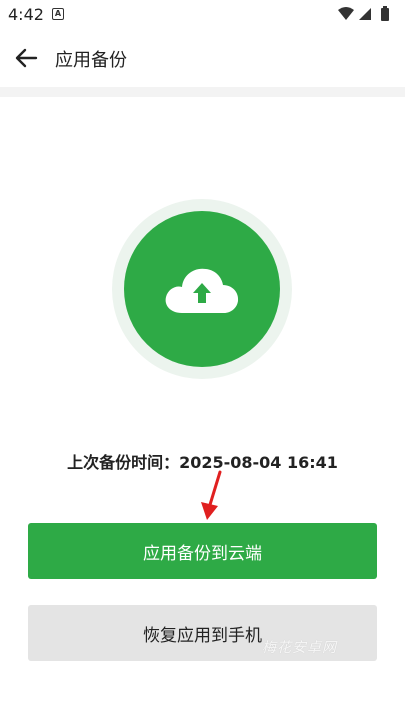  I want to click on backup-to-cloud-button: 应用备份到云端, so click(202, 551).